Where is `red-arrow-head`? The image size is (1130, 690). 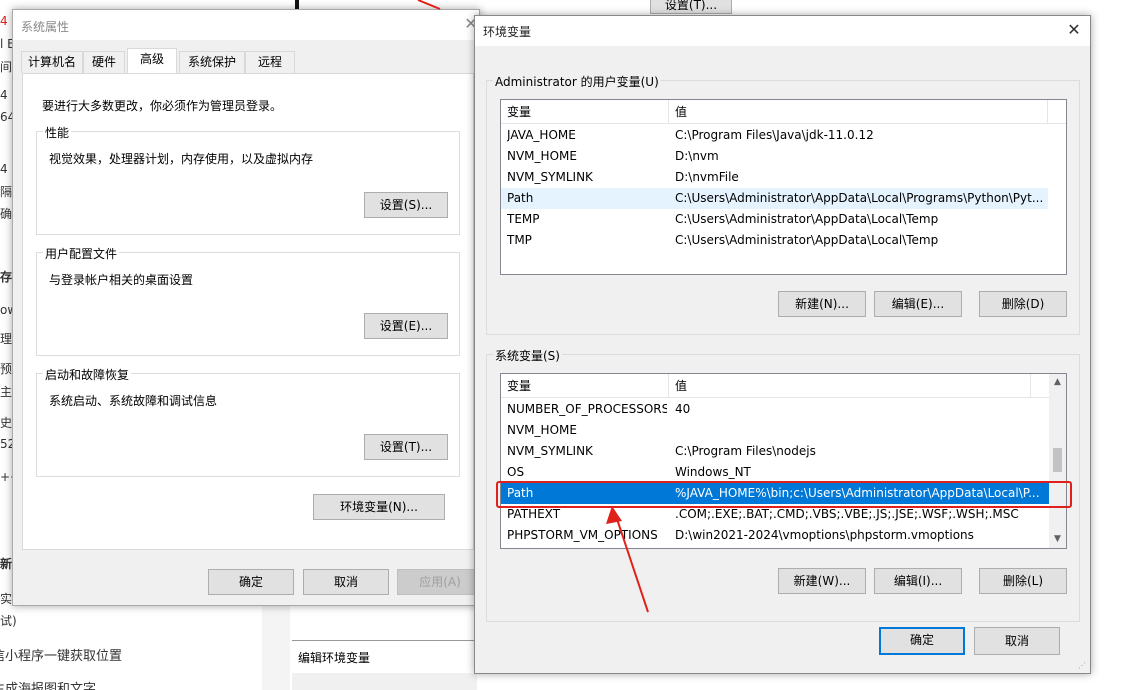
red-arrow-head is located at coordinates (614, 515).